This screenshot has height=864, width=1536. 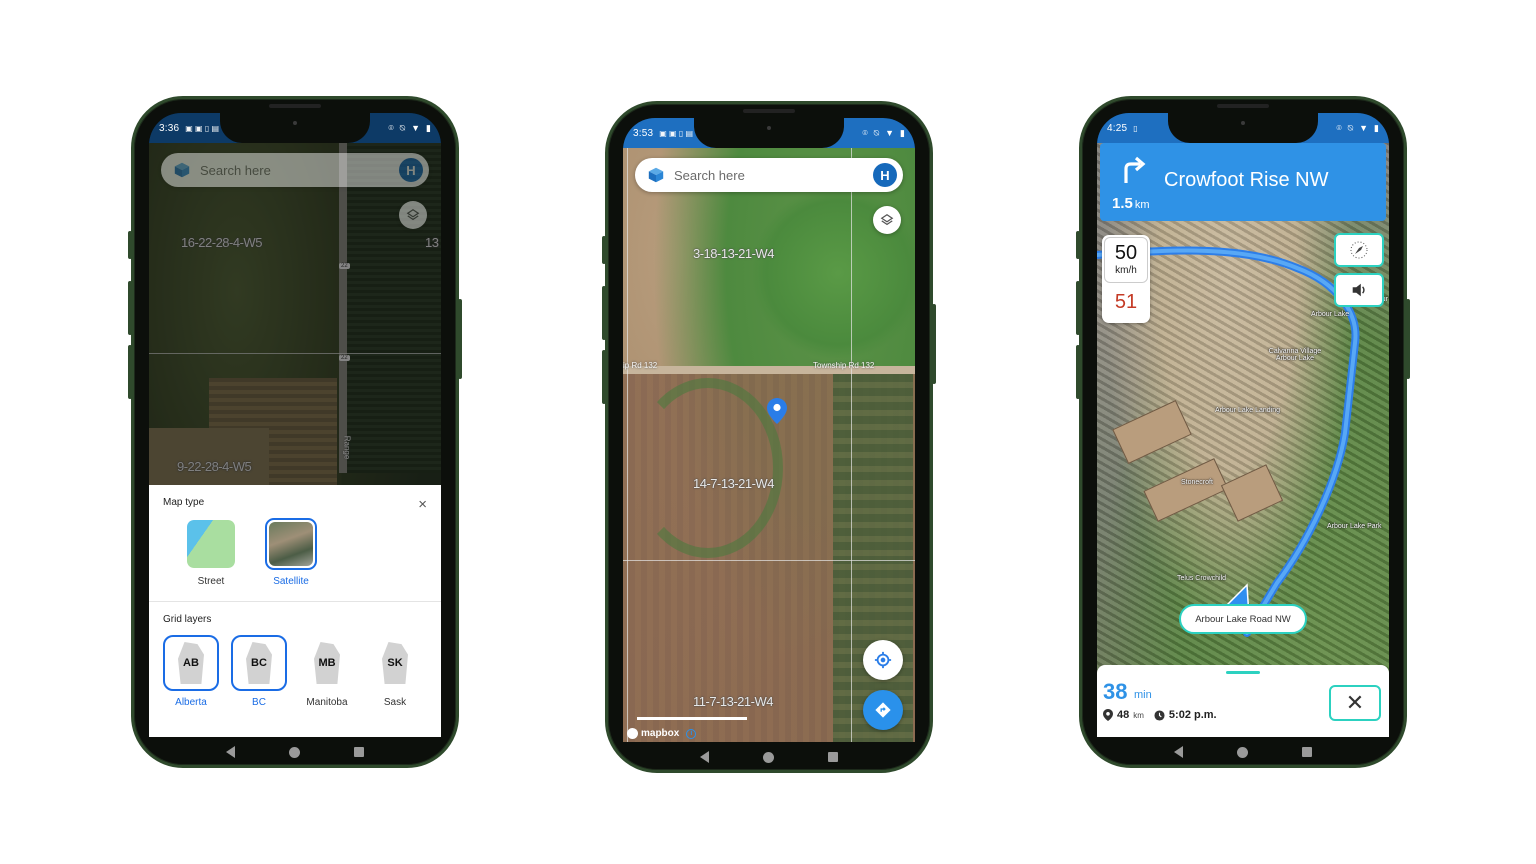 What do you see at coordinates (395, 671) in the screenshot?
I see `grid-layer-sask: SK Sask` at bounding box center [395, 671].